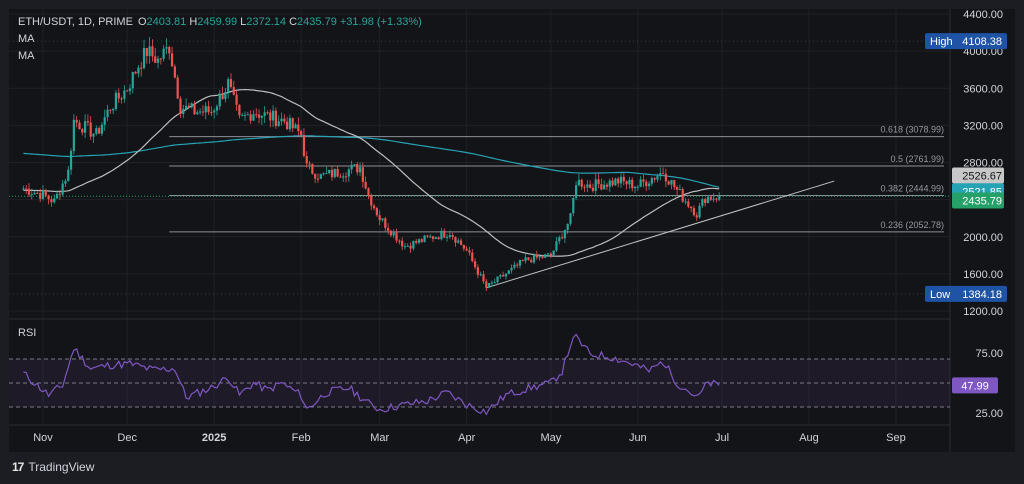  What do you see at coordinates (266, 22) in the screenshot?
I see `low-value: 2372.14` at bounding box center [266, 22].